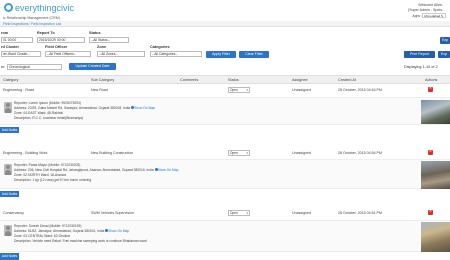 The width and height of the screenshot is (450, 260). What do you see at coordinates (10, 47) in the screenshot?
I see `cluster-label: rd Cluster` at bounding box center [10, 47].